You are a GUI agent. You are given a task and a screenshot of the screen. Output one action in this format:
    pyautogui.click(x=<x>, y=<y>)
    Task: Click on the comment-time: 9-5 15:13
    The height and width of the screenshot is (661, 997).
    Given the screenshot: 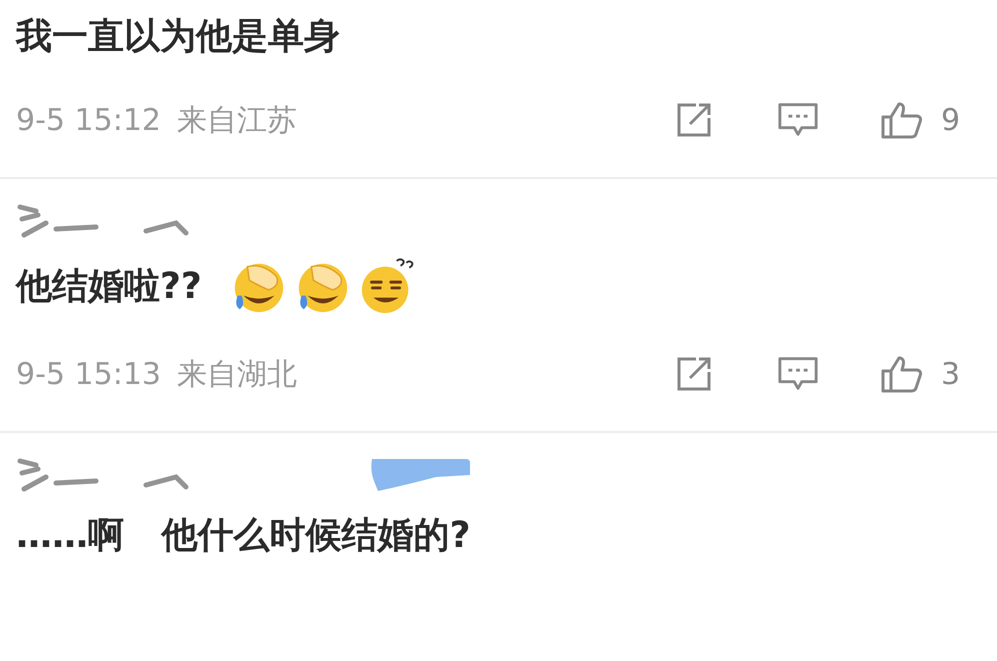 What is the action you would take?
    pyautogui.click(x=88, y=374)
    